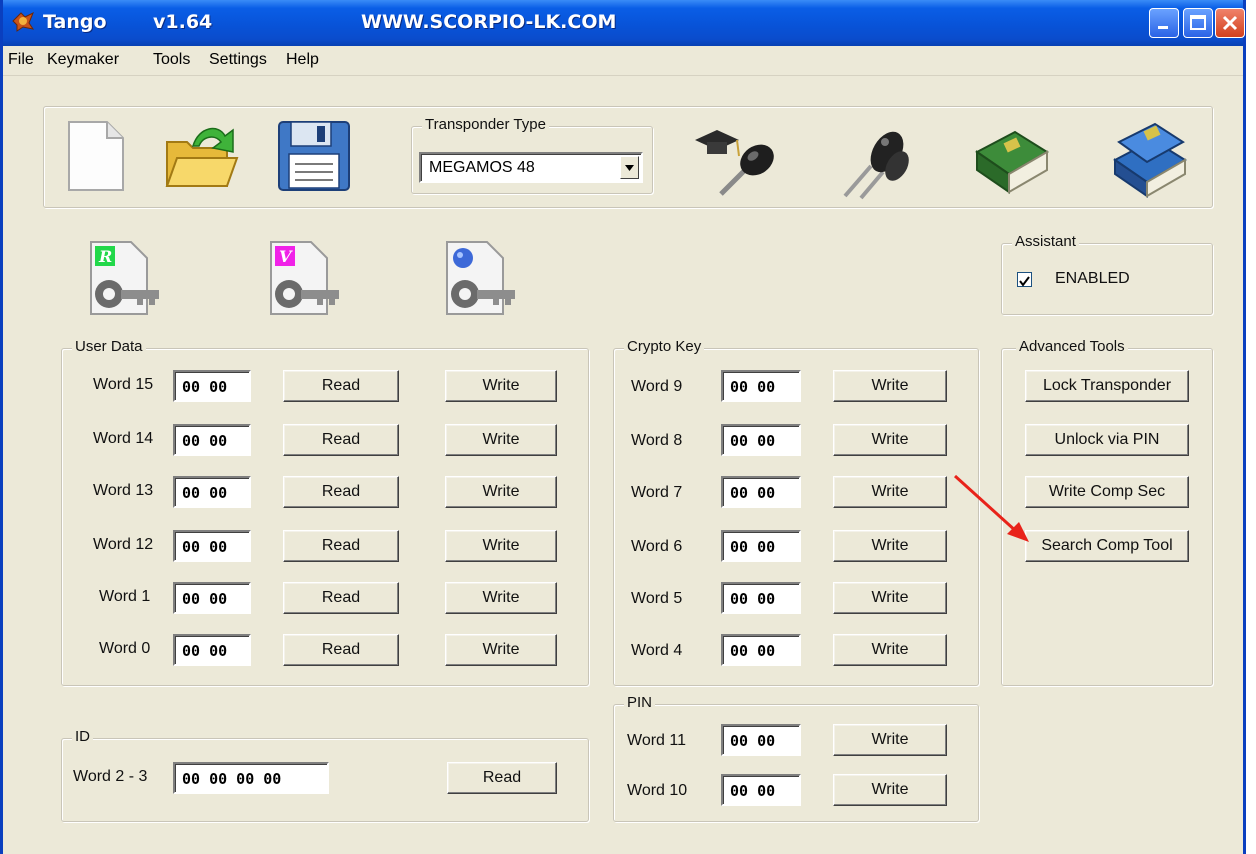 The image size is (1256, 854). I want to click on close-icon, so click(1230, 23).